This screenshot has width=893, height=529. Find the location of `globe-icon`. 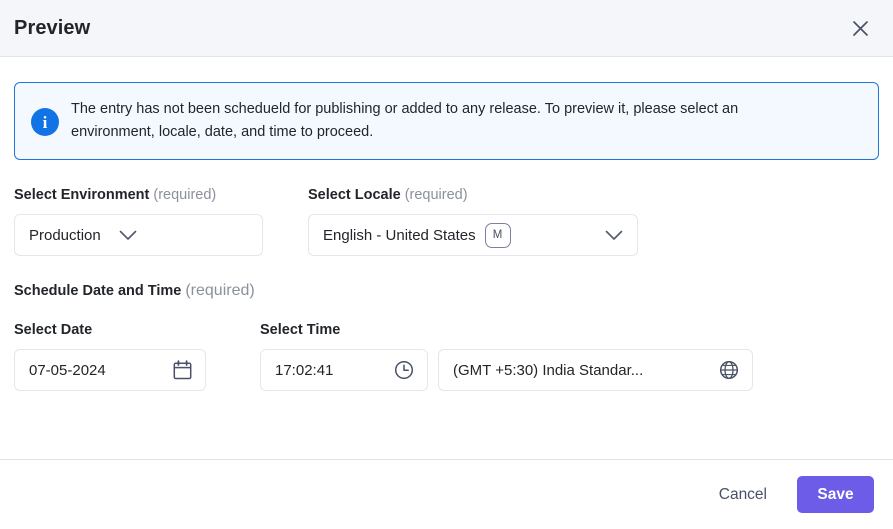

globe-icon is located at coordinates (729, 370).